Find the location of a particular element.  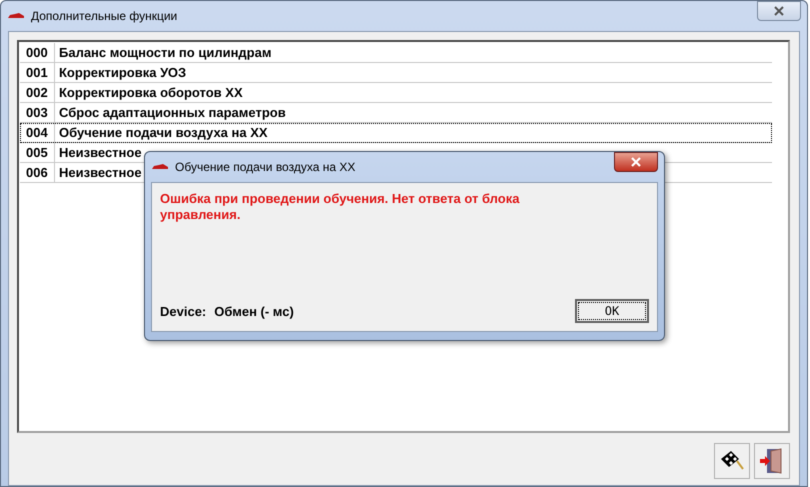

name-cell-text: Корректировка УОЗ is located at coordinates (122, 72).